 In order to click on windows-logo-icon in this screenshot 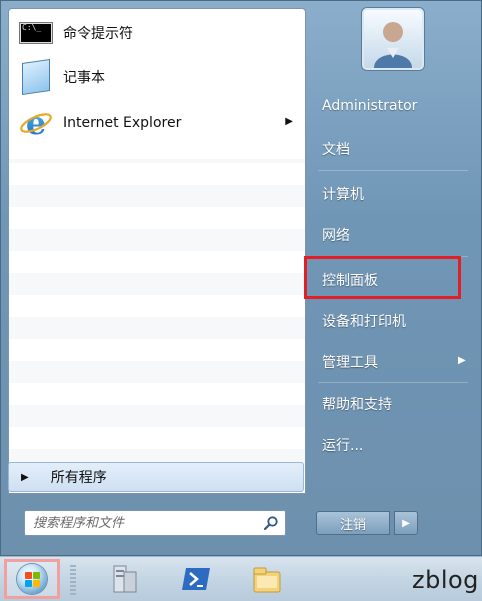, I will do `click(32, 579)`.